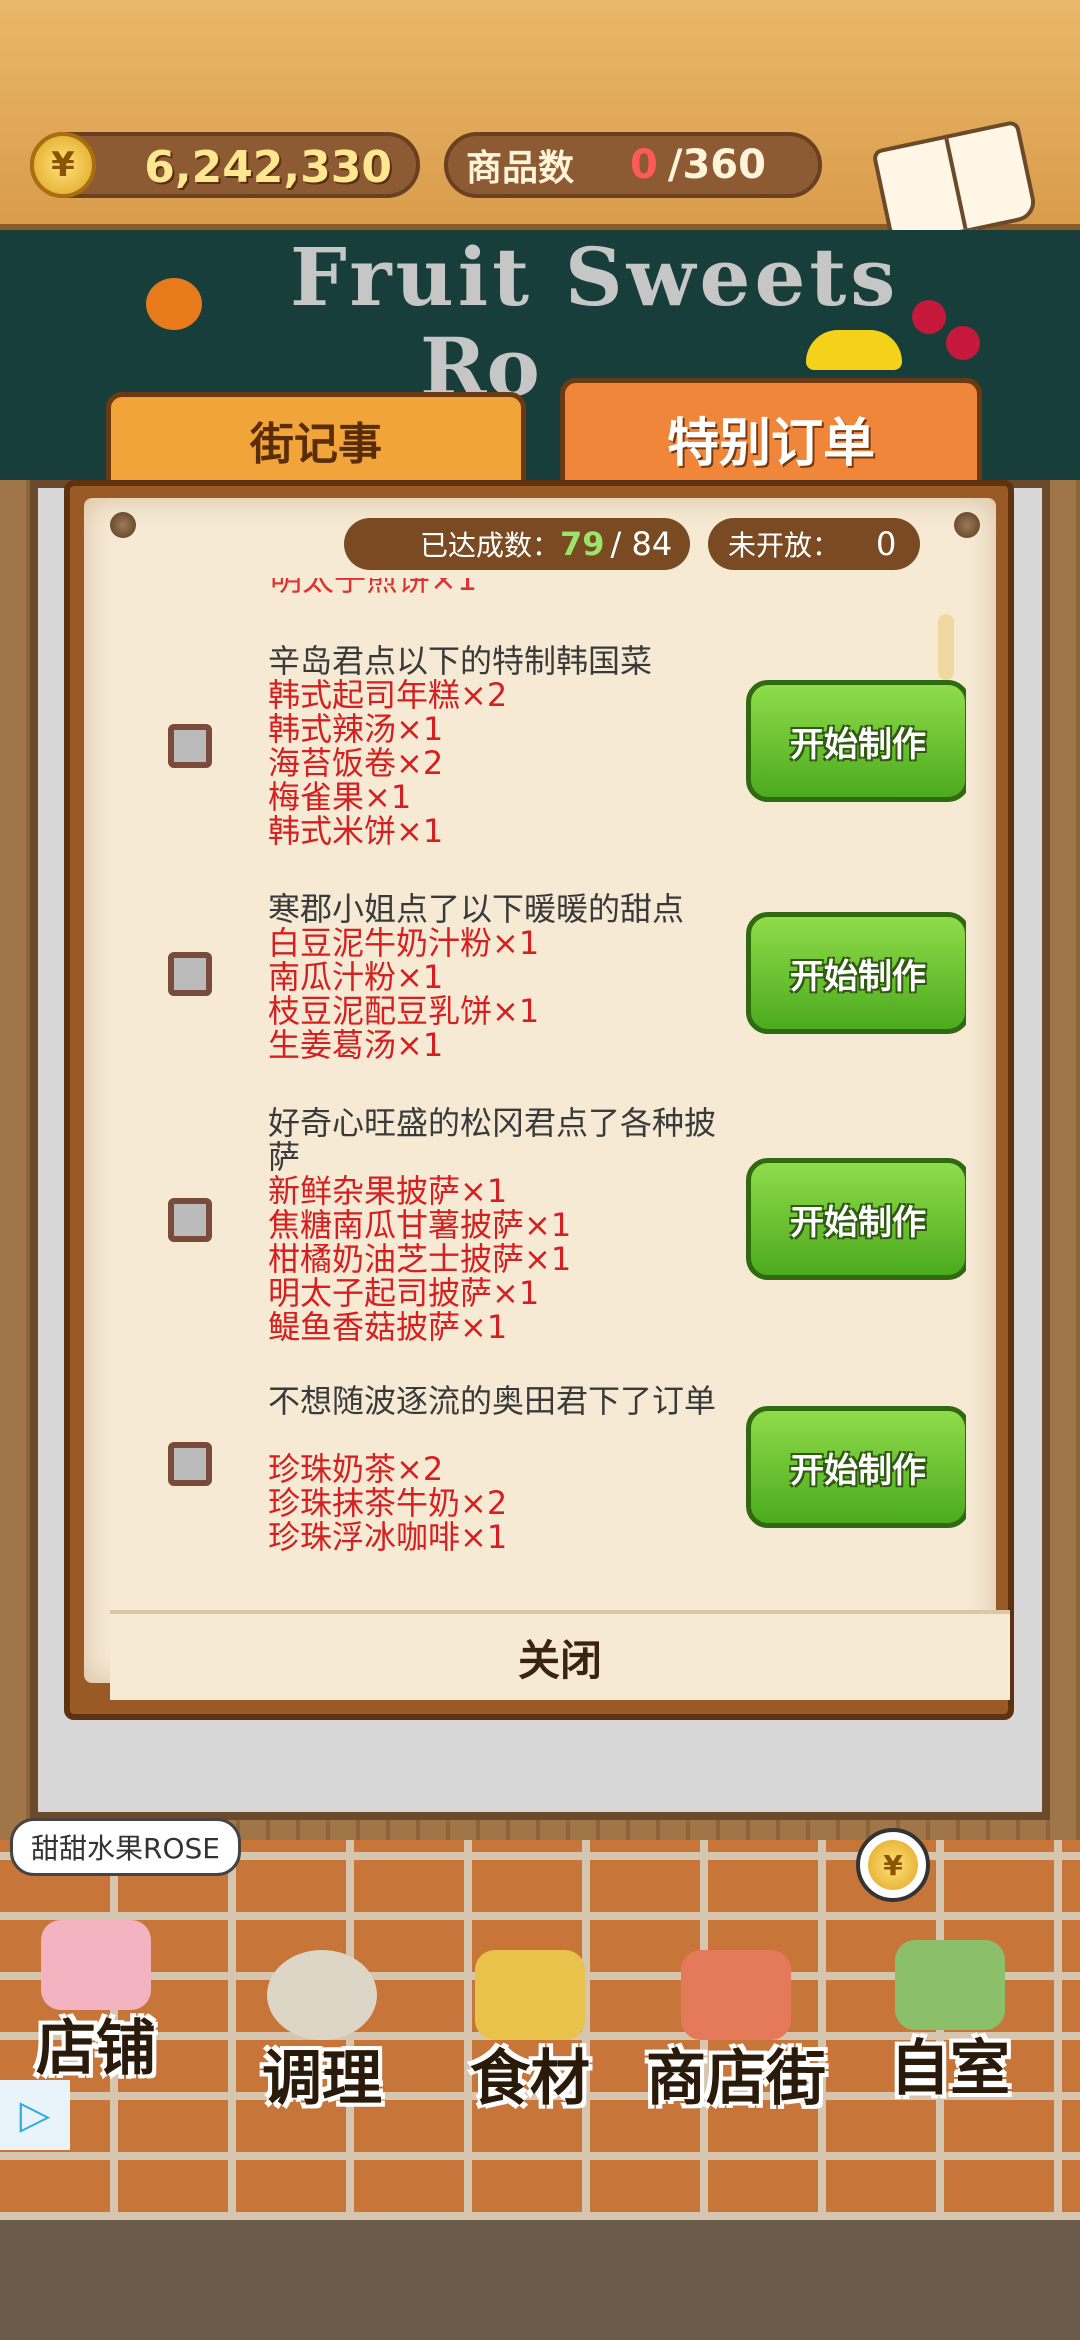 The image size is (1080, 2340). I want to click on achieved-label: 已达成数：, so click(490, 545).